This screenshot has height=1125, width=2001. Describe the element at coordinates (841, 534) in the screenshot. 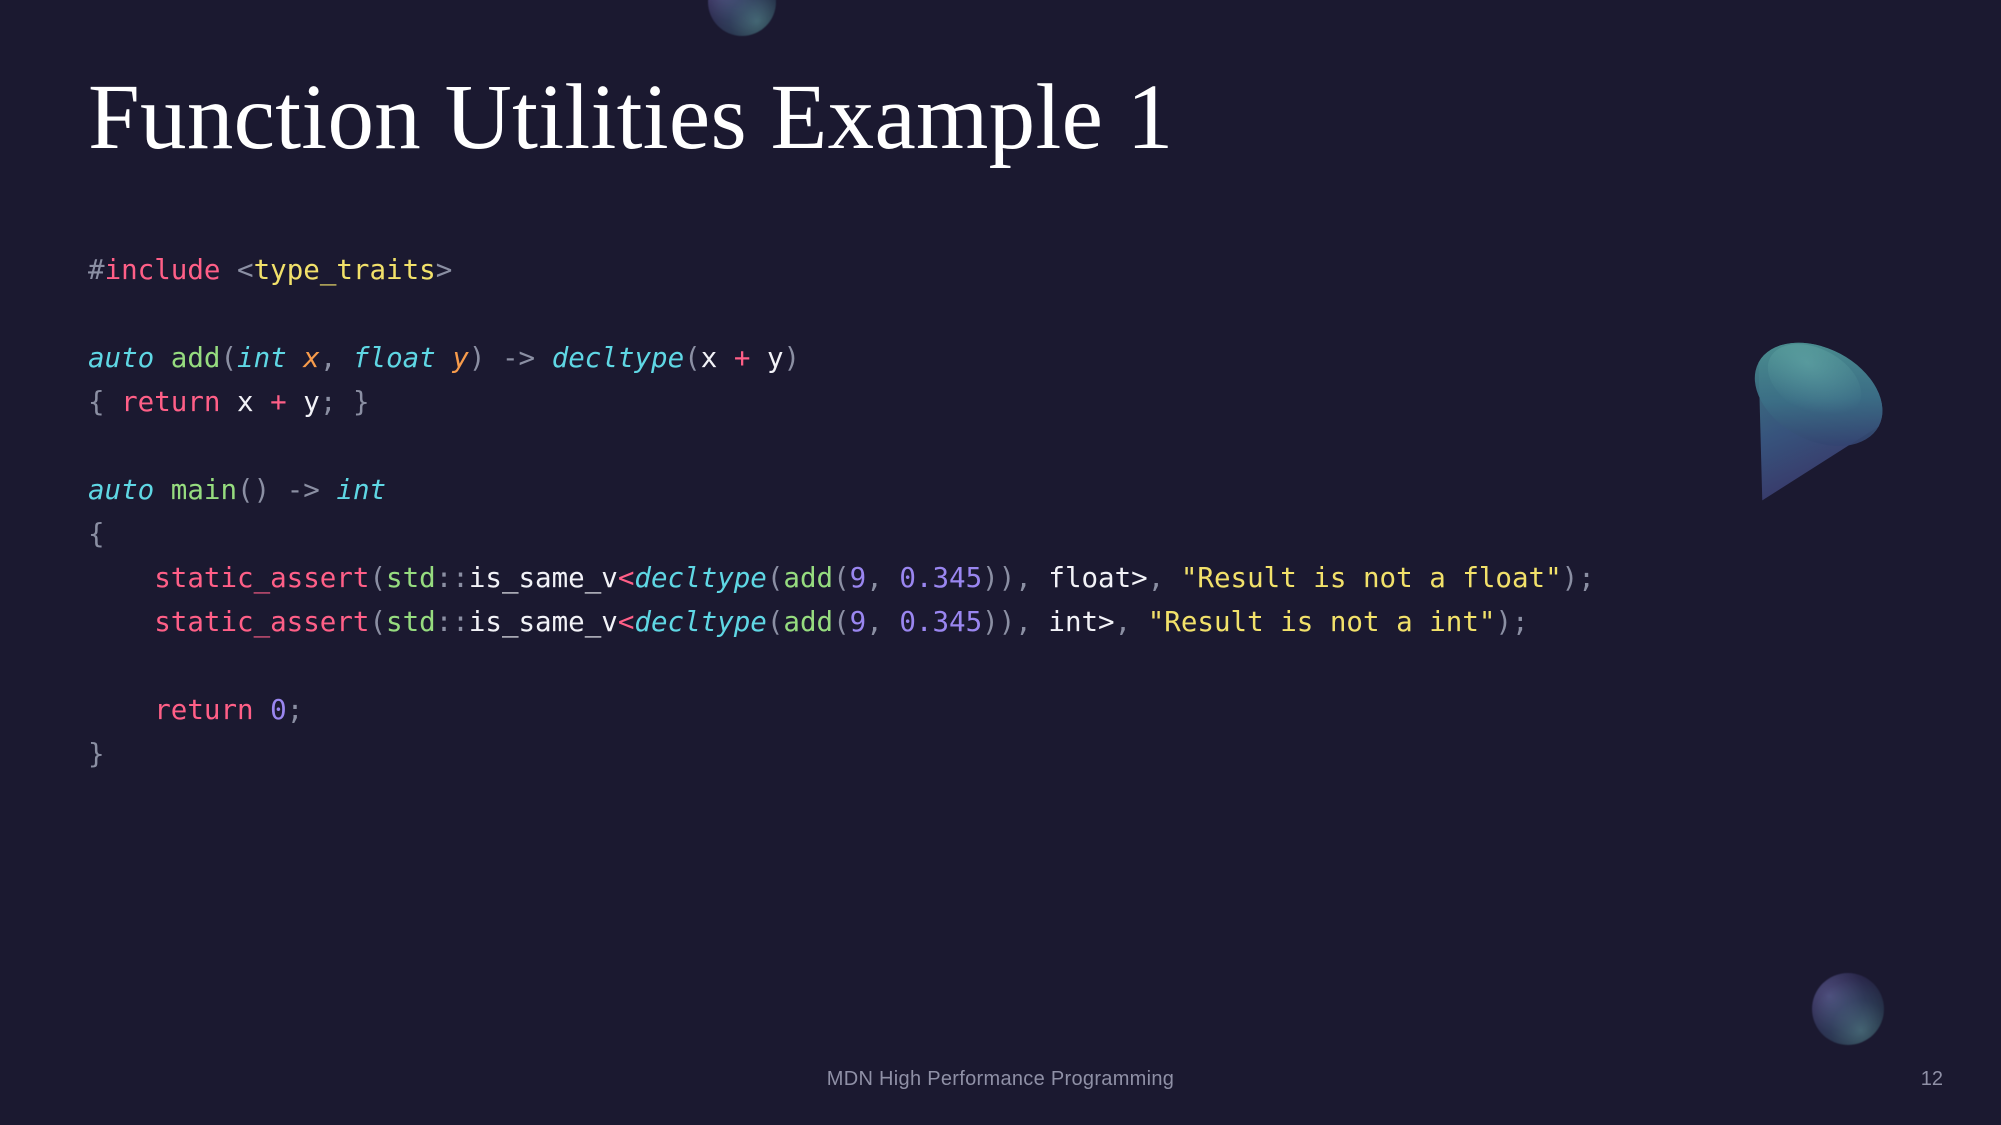

I see `code-line: {` at that location.